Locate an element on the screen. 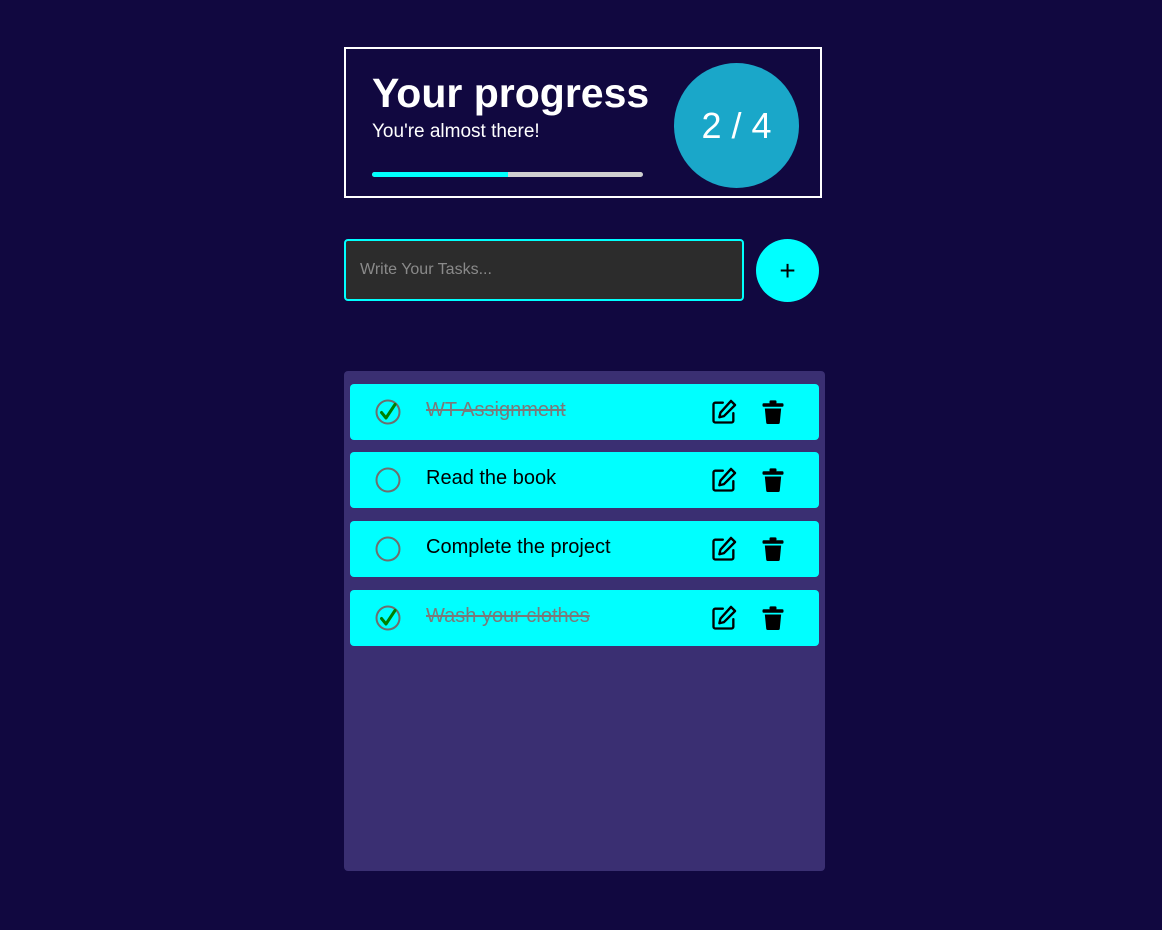 The image size is (1162, 930). progress-counter: 2 / 4 is located at coordinates (736, 125).